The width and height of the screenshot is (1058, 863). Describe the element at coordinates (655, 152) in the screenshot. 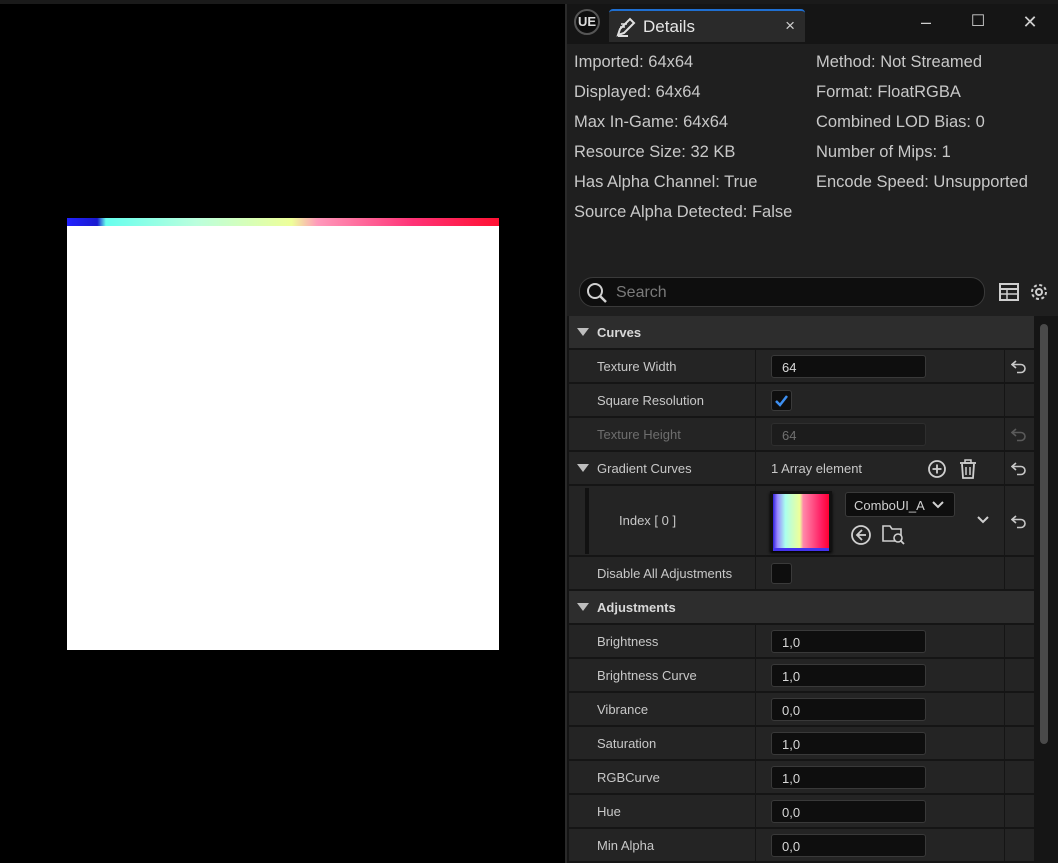

I see `info-resource-size: Resource Size: 32 KB` at that location.